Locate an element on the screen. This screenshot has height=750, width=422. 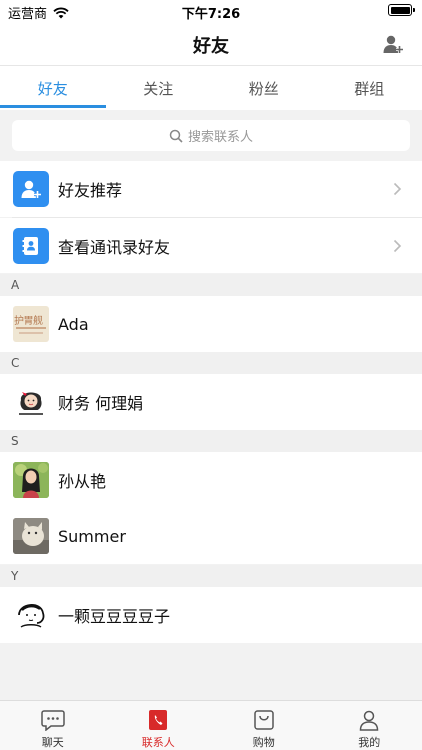
contact-name: Ada is located at coordinates (73, 324).